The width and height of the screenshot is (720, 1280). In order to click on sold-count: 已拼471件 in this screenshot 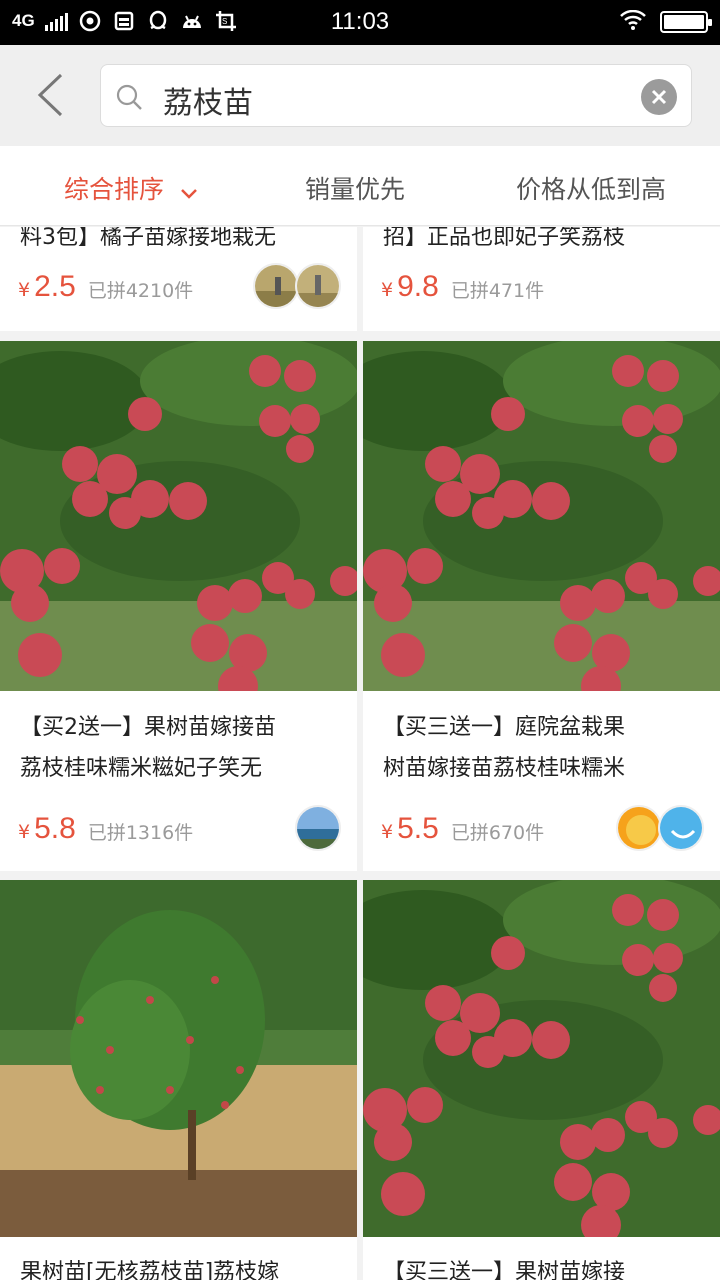, I will do `click(497, 290)`.